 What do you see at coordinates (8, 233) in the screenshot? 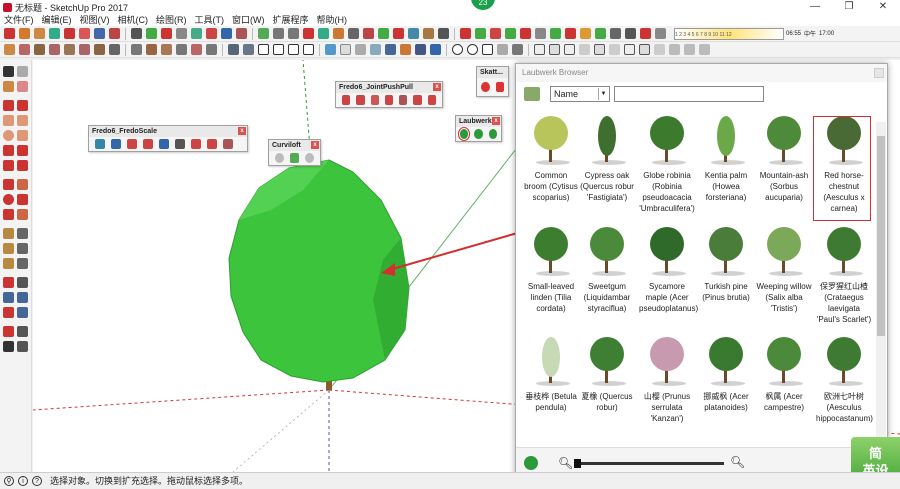
I see `tape-measure-icon` at bounding box center [8, 233].